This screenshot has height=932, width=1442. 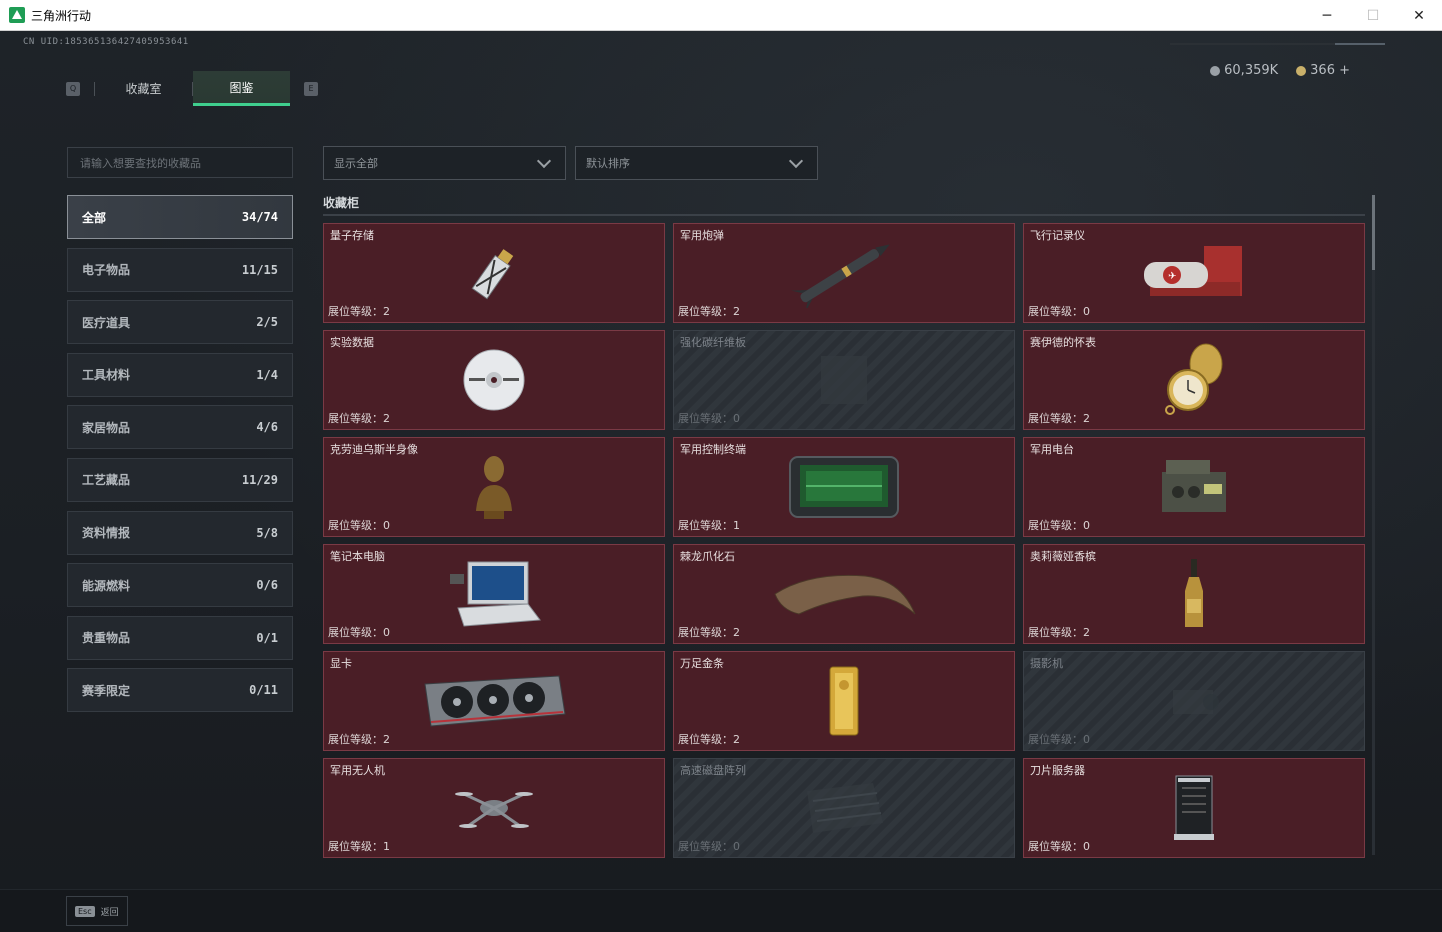 I want to click on gpu-icon, so click(x=494, y=703).